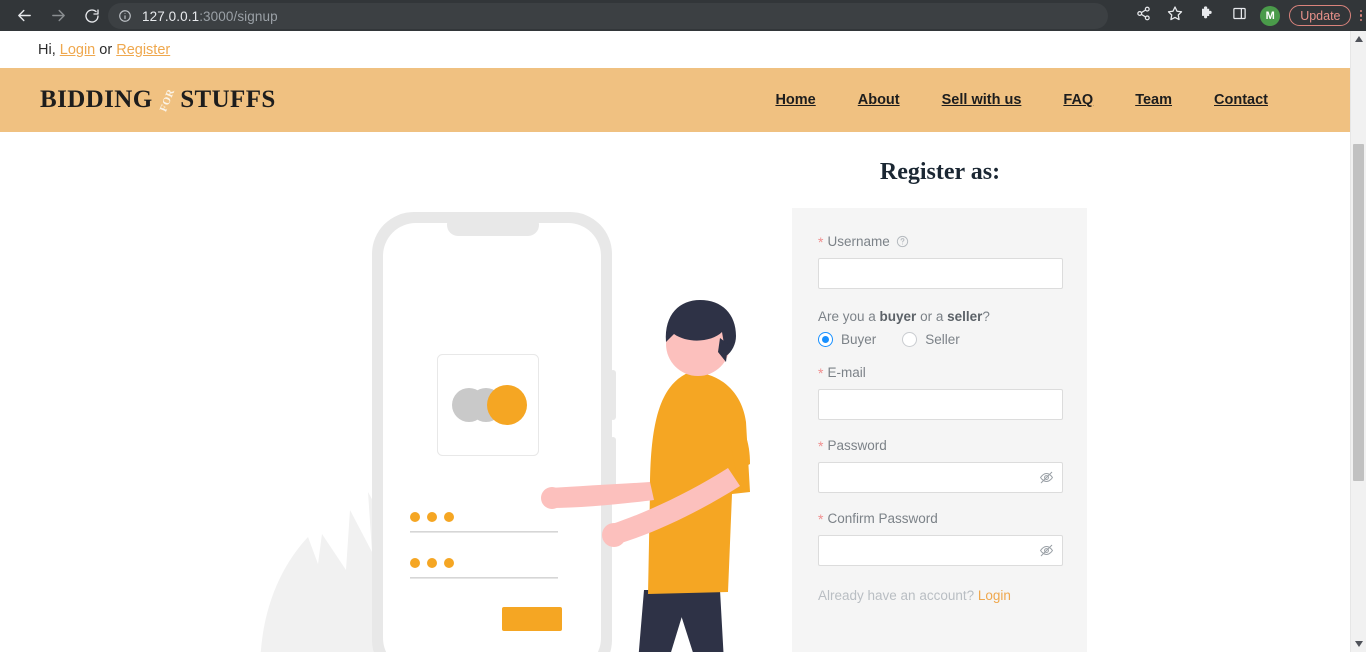 This screenshot has width=1366, height=652. Describe the element at coordinates (940, 172) in the screenshot. I see `page-title: Register as:` at that location.